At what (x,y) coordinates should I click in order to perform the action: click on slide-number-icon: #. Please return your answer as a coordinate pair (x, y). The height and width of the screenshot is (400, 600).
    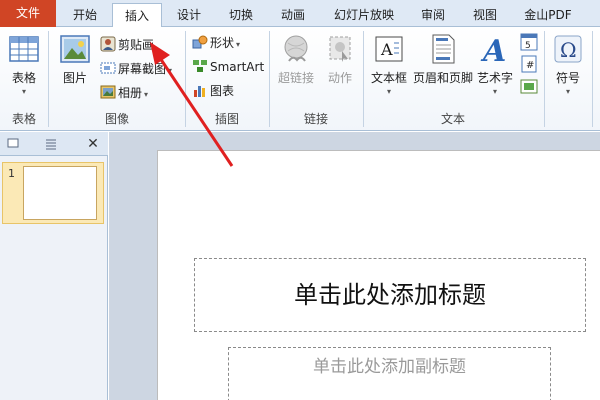
    Looking at the image, I should click on (529, 64).